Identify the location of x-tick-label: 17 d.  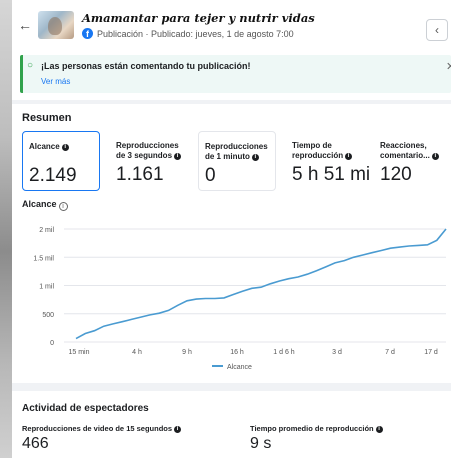
(431, 352).